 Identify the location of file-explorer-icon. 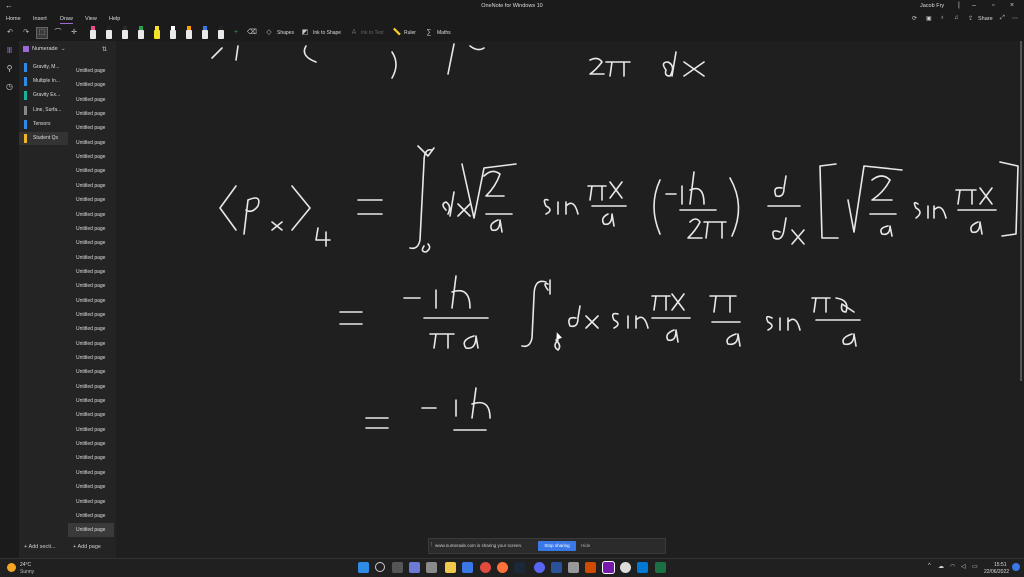
(450, 567).